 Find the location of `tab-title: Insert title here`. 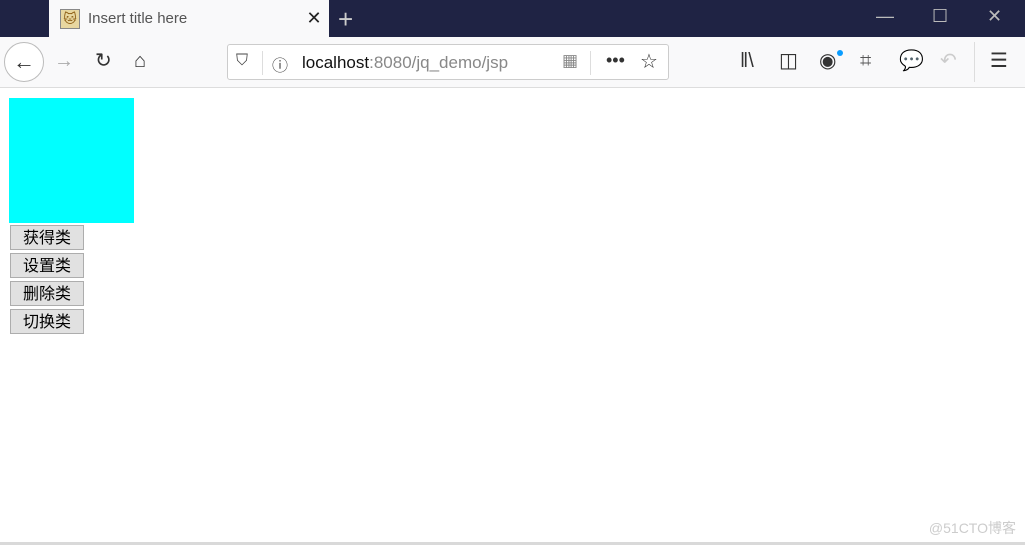

tab-title: Insert title here is located at coordinates (138, 18).